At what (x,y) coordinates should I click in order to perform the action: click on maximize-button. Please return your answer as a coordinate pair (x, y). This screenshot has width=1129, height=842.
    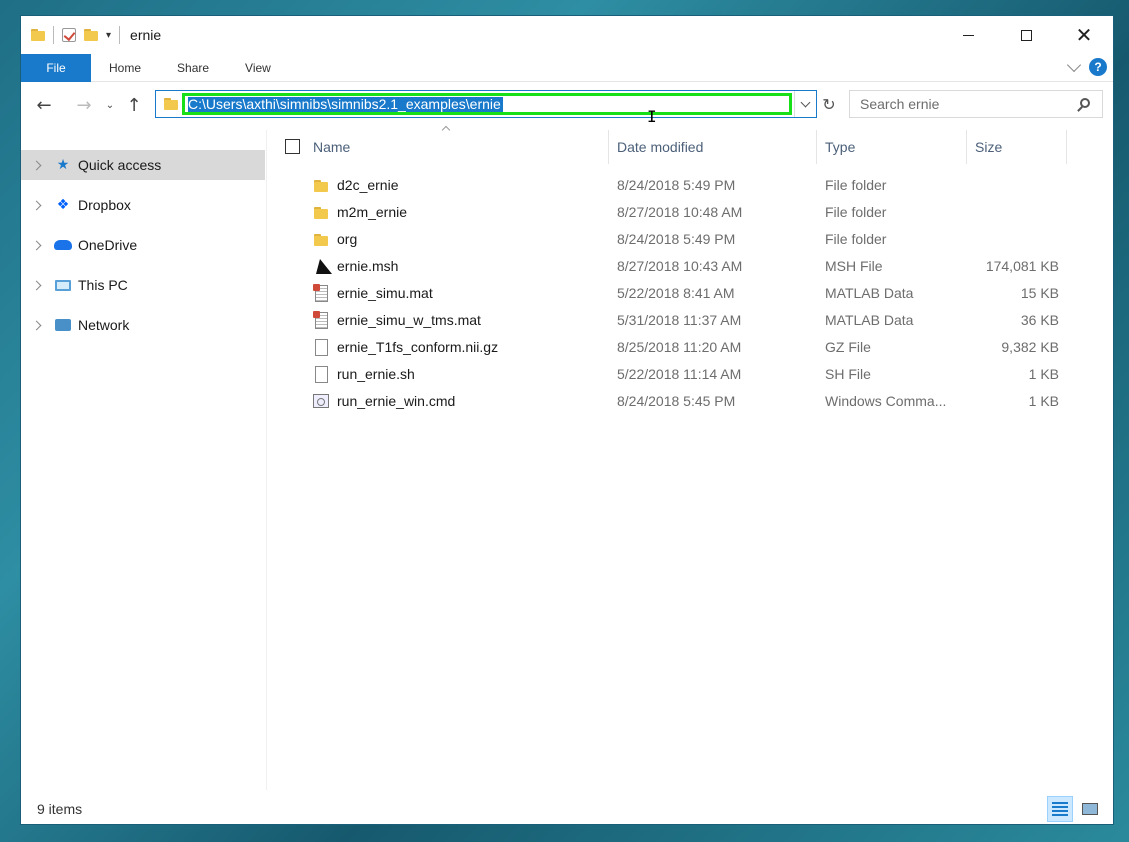
    Looking at the image, I should click on (1026, 35).